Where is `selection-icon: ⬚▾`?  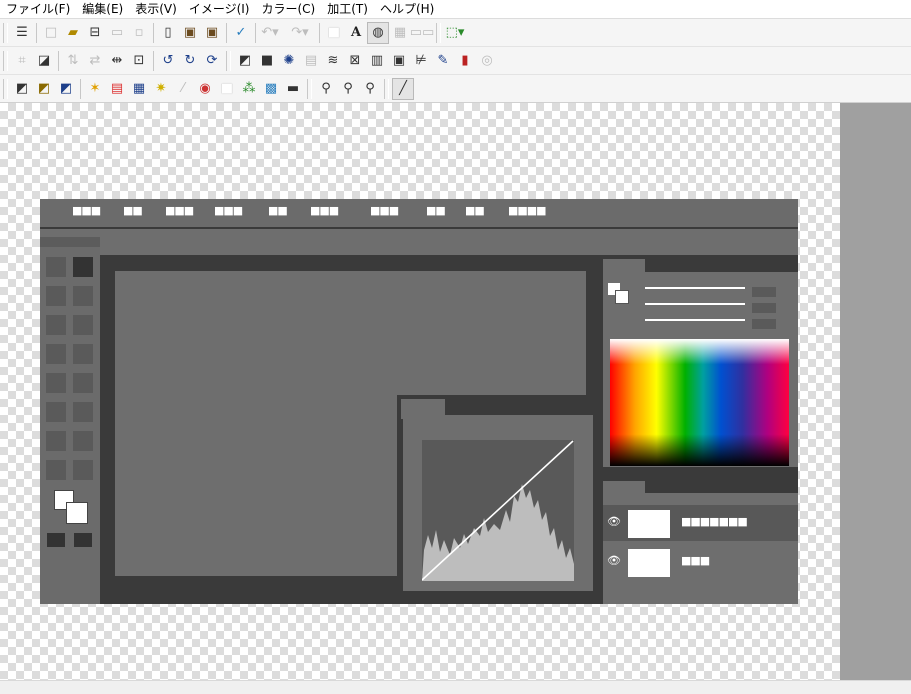 selection-icon: ⬚▾ is located at coordinates (455, 33).